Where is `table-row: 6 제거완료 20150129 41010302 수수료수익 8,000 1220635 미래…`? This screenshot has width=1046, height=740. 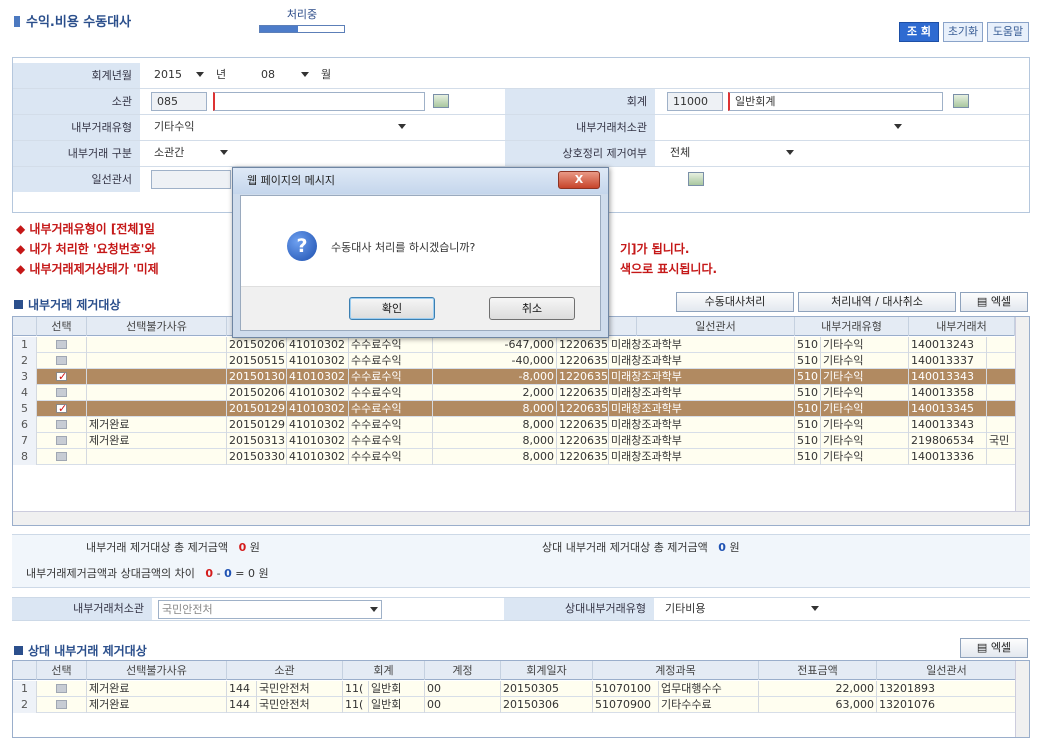
table-row: 6 제거완료 20150129 41010302 수수료수익 8,000 1220635 미래… is located at coordinates (521, 425).